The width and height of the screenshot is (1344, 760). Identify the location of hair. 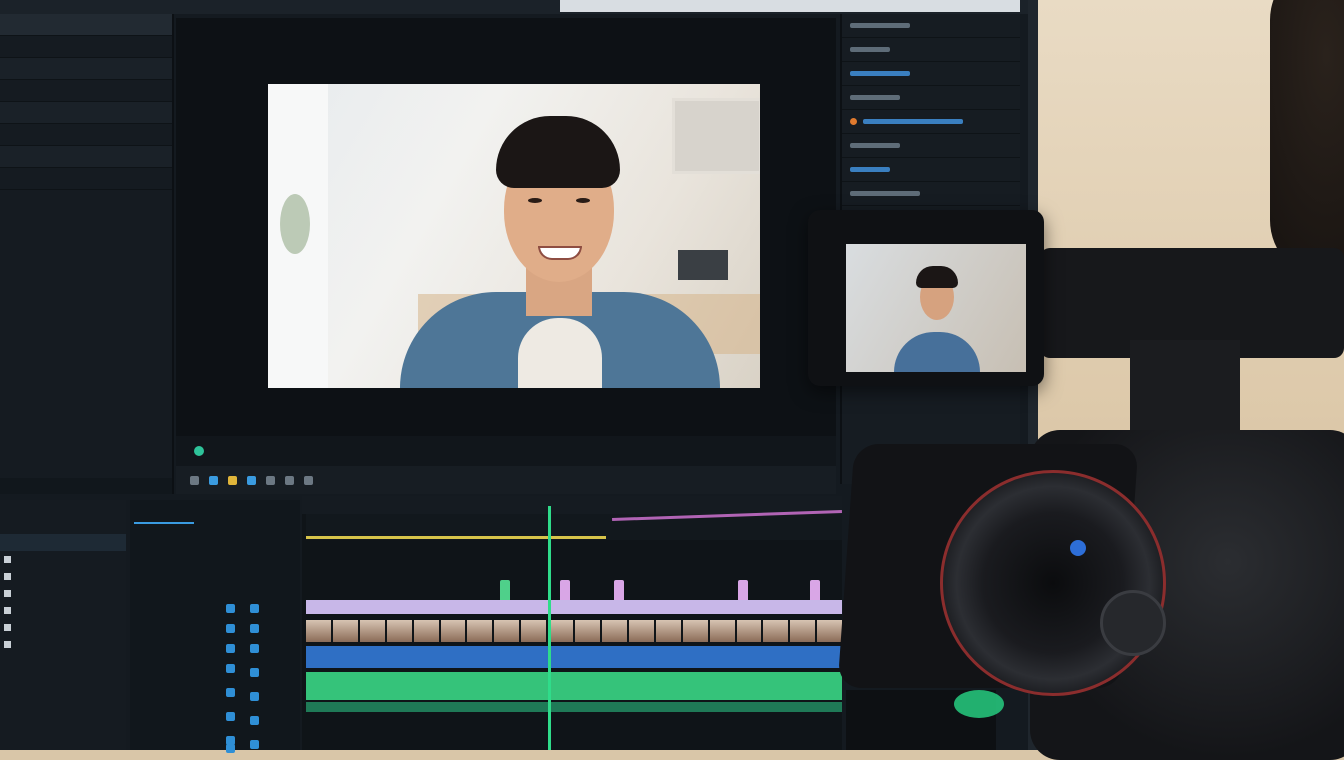
(558, 152).